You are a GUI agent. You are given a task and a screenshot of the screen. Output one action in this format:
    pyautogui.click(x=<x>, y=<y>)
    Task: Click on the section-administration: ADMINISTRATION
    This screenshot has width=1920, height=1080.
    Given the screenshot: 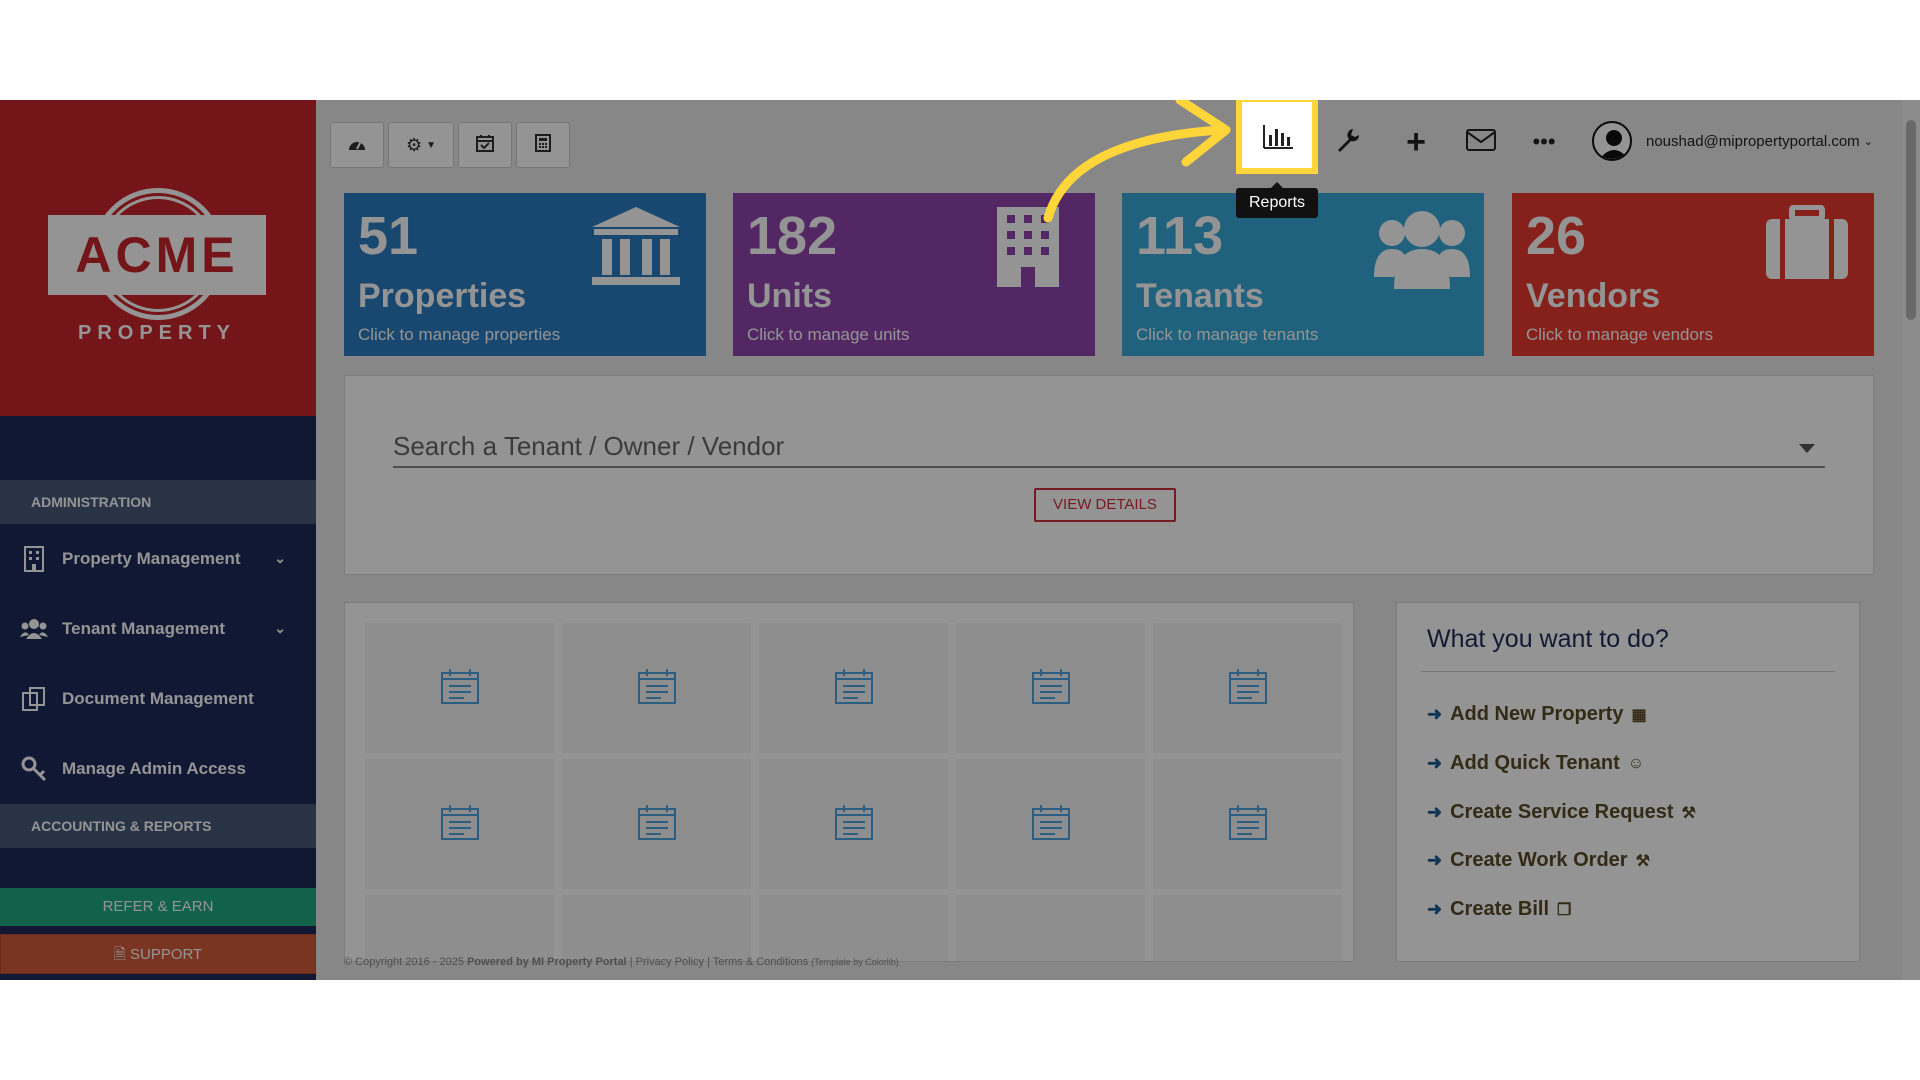 What is the action you would take?
    pyautogui.click(x=158, y=502)
    